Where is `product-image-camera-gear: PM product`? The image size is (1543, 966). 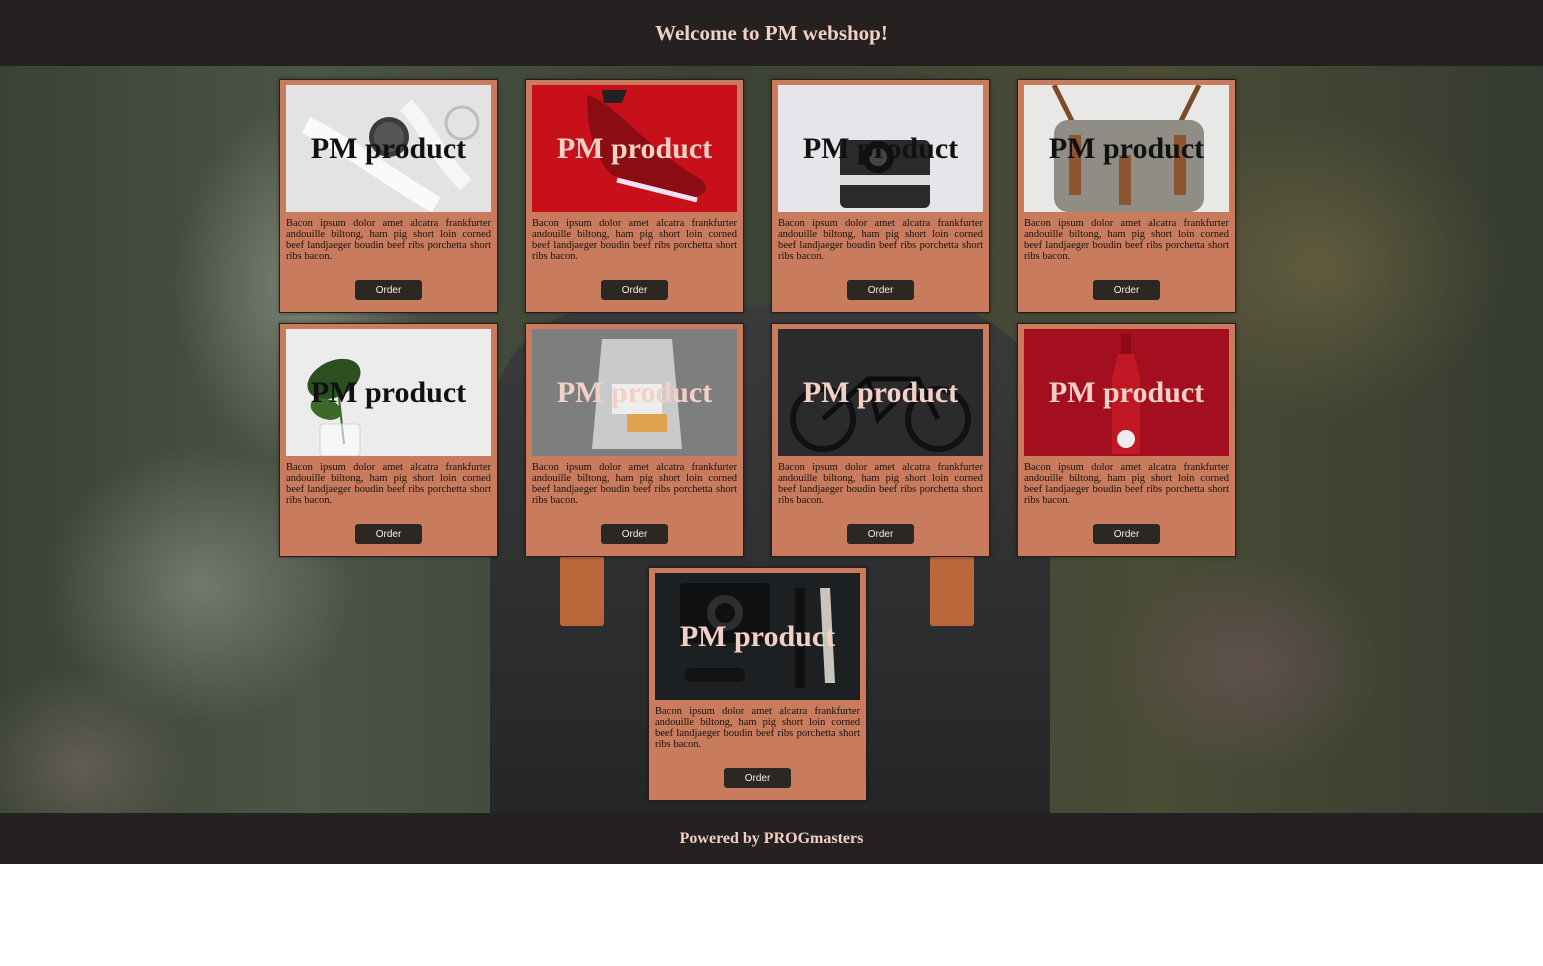 product-image-camera-gear: PM product is located at coordinates (757, 636).